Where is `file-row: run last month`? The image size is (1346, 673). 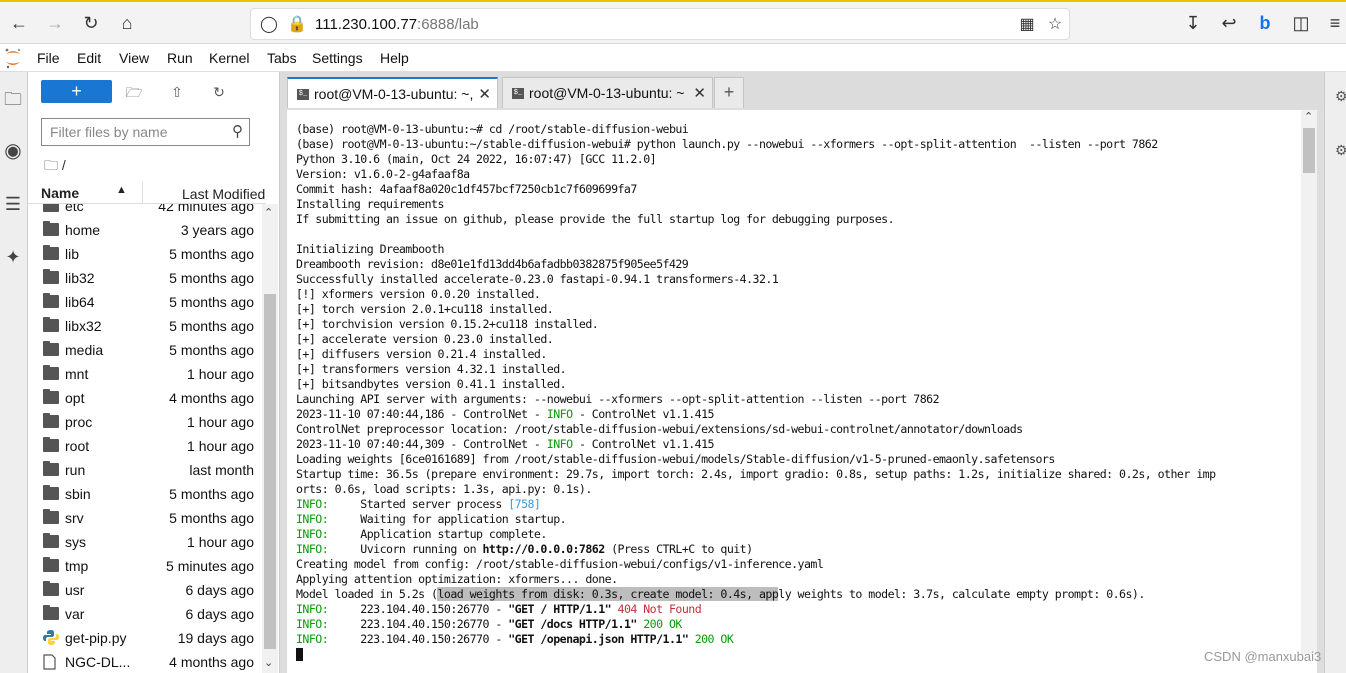 file-row: run last month is located at coordinates (145, 470).